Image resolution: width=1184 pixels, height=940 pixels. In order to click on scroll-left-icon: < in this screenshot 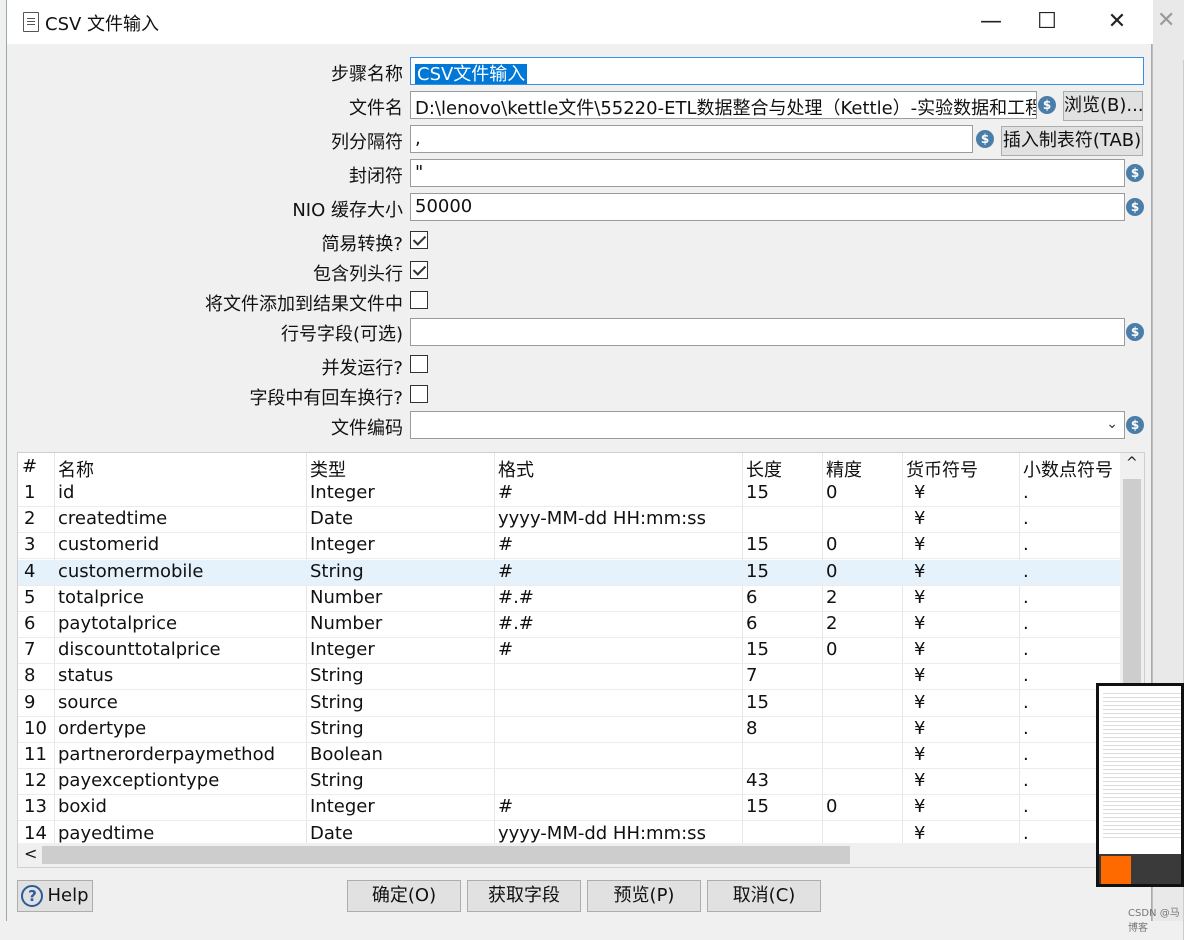, I will do `click(30, 853)`.